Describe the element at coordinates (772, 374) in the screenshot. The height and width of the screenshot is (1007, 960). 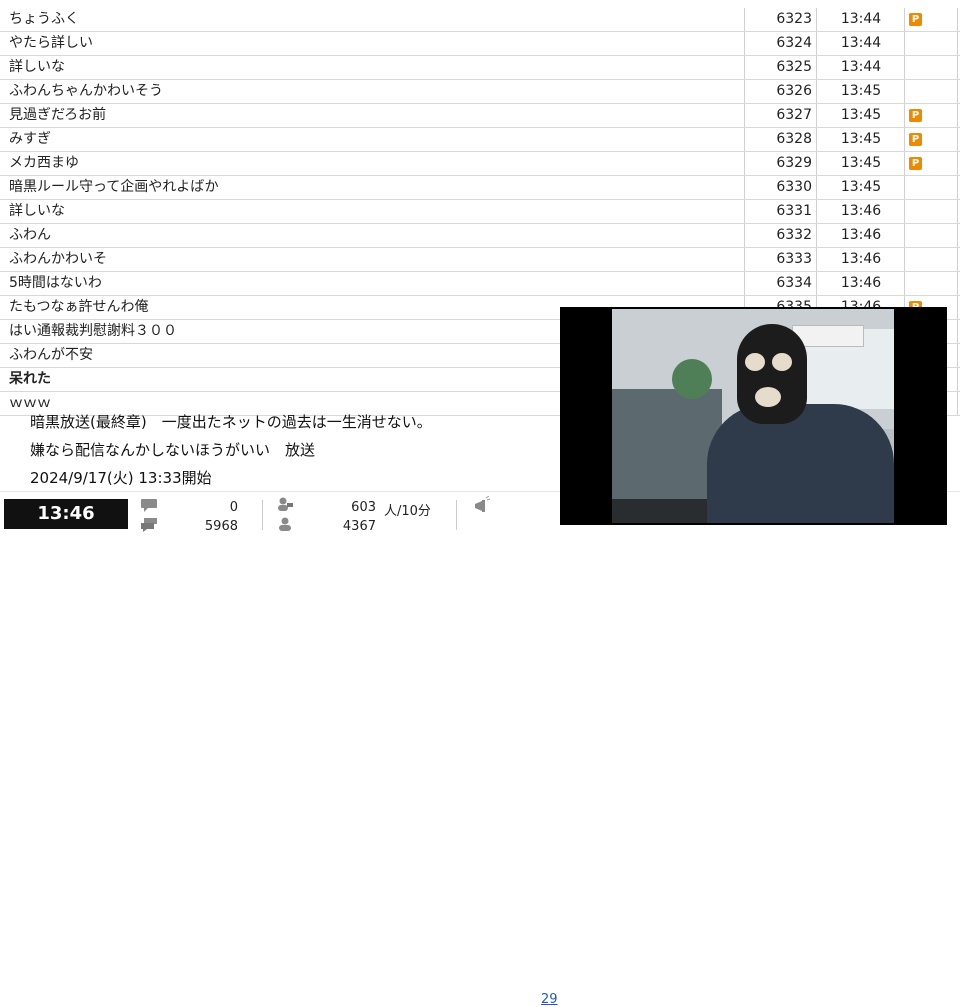
I see `person-head` at that location.